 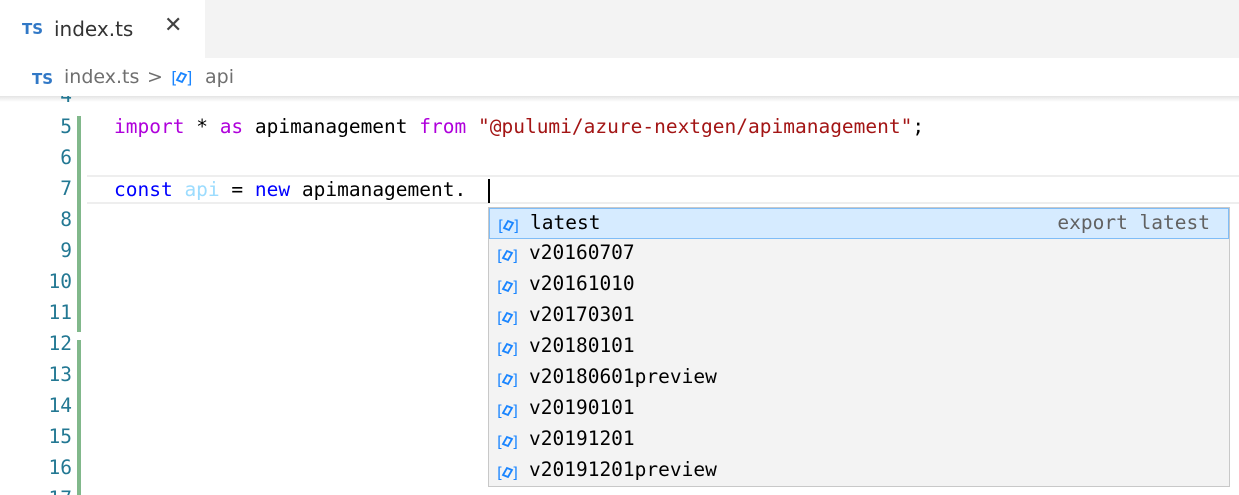 What do you see at coordinates (619, 29) in the screenshot?
I see `tab-bar: TS index.ts ✕` at bounding box center [619, 29].